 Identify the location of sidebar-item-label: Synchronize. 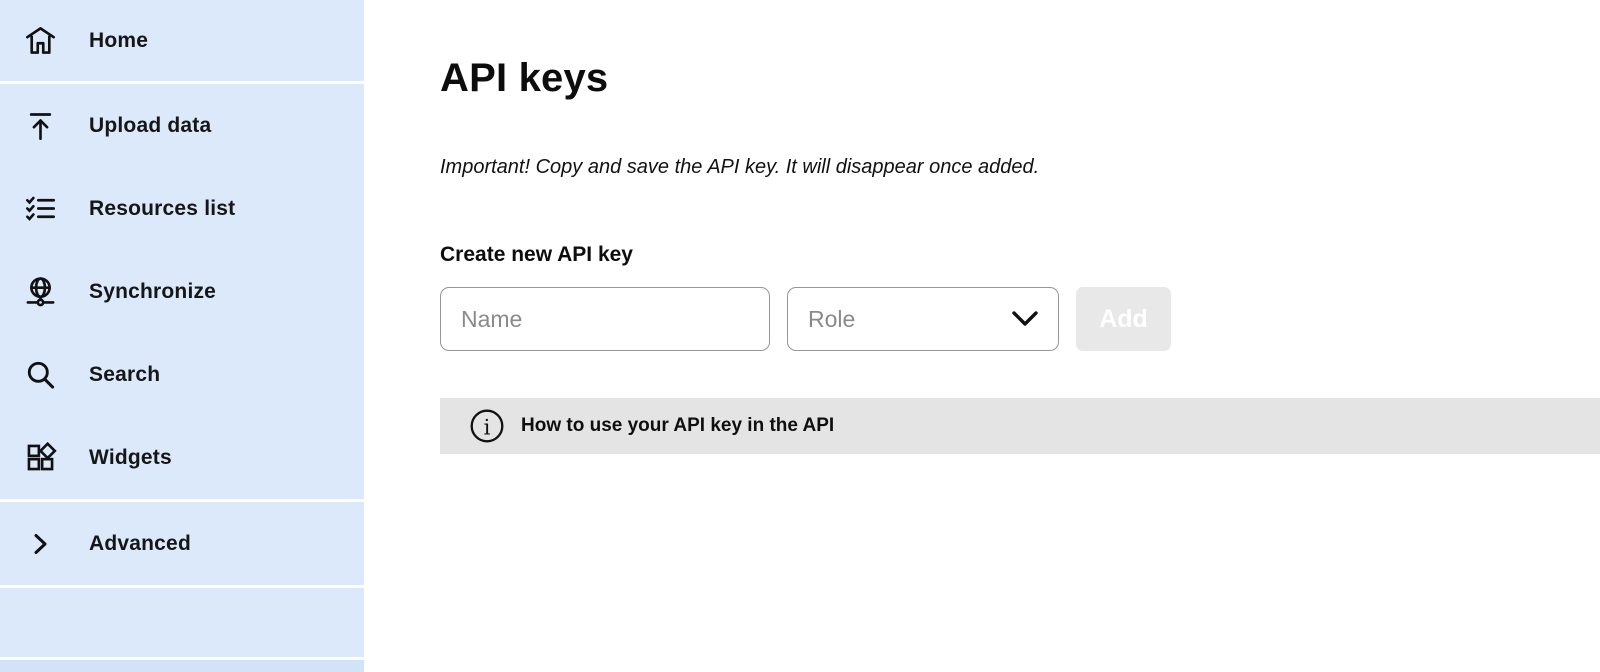
(153, 291).